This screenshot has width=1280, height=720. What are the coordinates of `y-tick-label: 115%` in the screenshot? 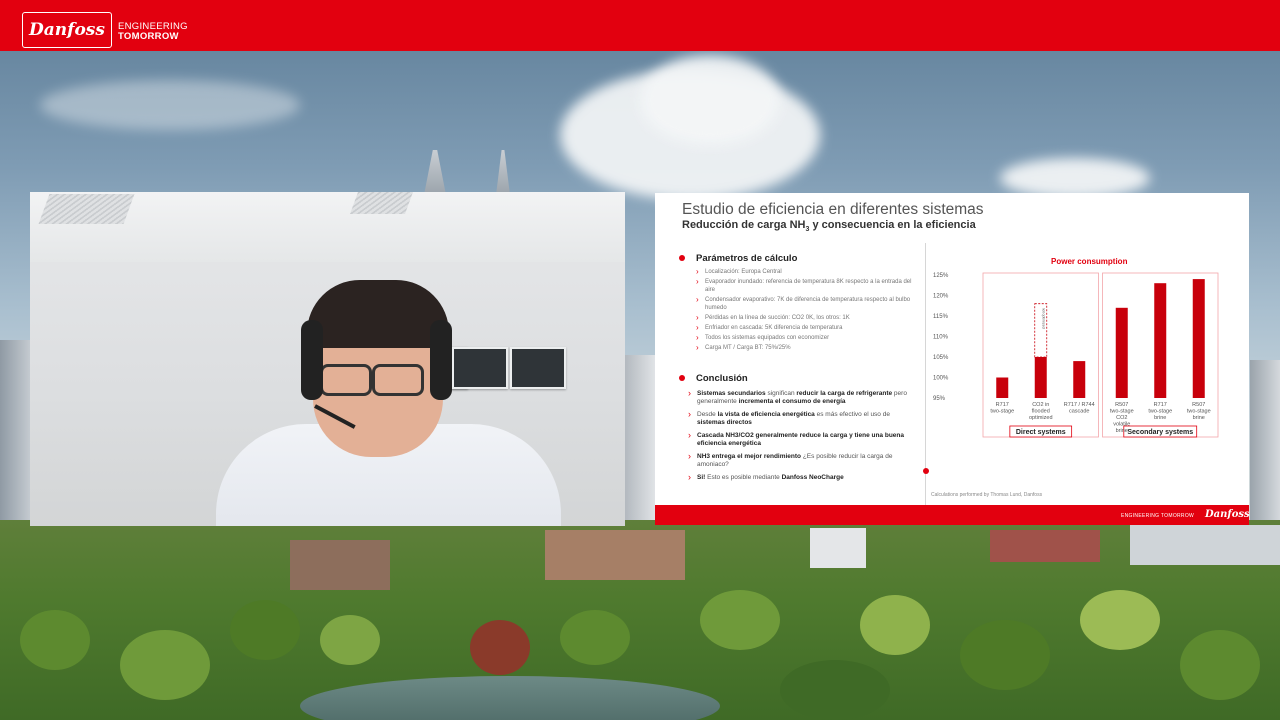 It's located at (941, 317).